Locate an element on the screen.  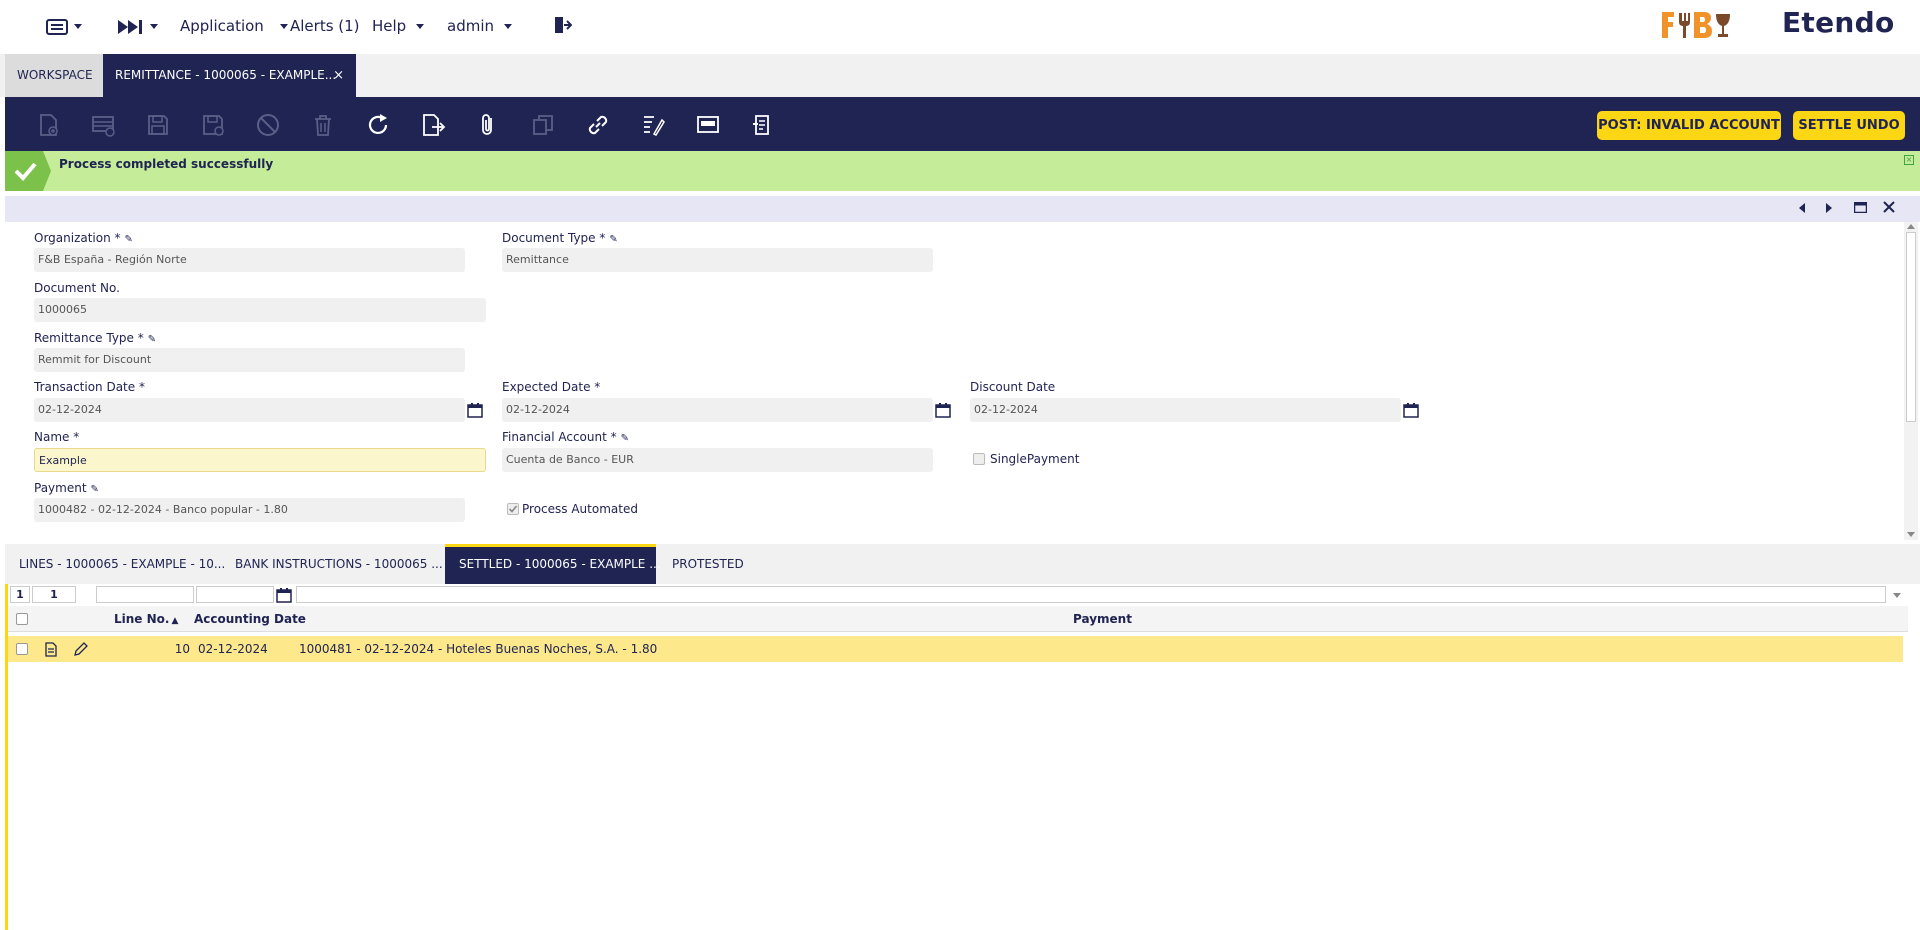
scrollbar-thumb is located at coordinates (1911, 327).